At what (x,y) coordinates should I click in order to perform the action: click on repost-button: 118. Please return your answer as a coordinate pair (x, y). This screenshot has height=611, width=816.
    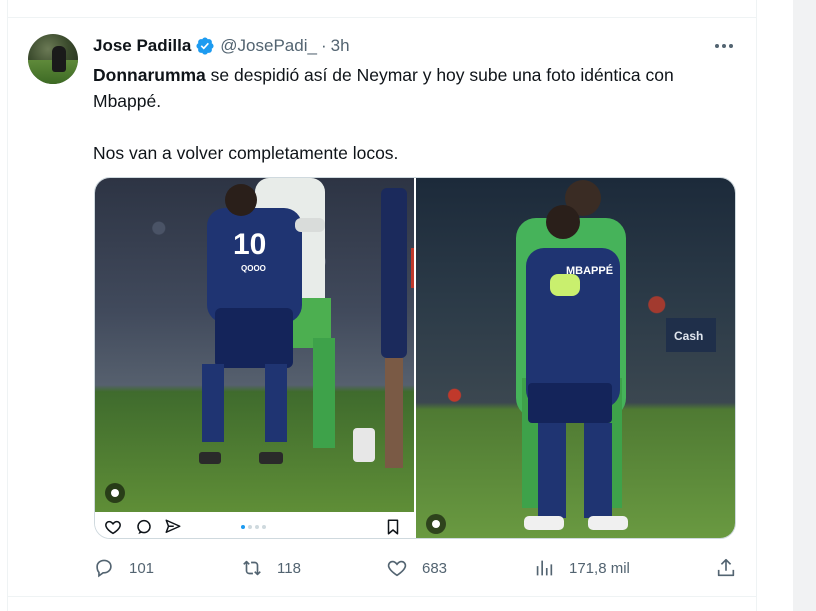
    Looking at the image, I should click on (271, 568).